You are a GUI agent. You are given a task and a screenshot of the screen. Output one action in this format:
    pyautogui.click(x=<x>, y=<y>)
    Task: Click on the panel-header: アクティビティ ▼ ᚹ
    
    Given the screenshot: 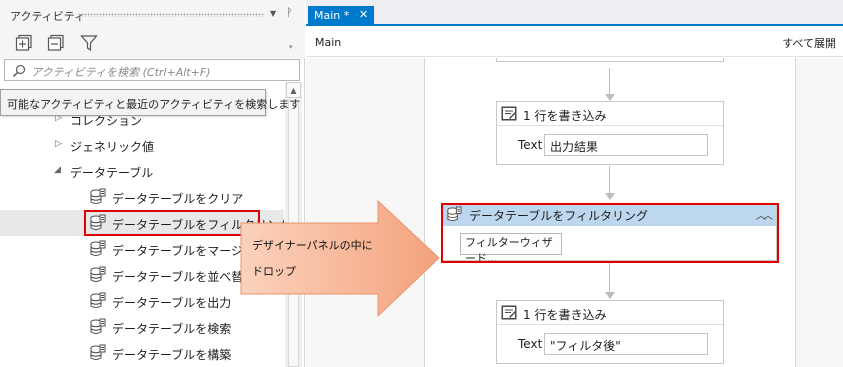 What is the action you would take?
    pyautogui.click(x=152, y=14)
    